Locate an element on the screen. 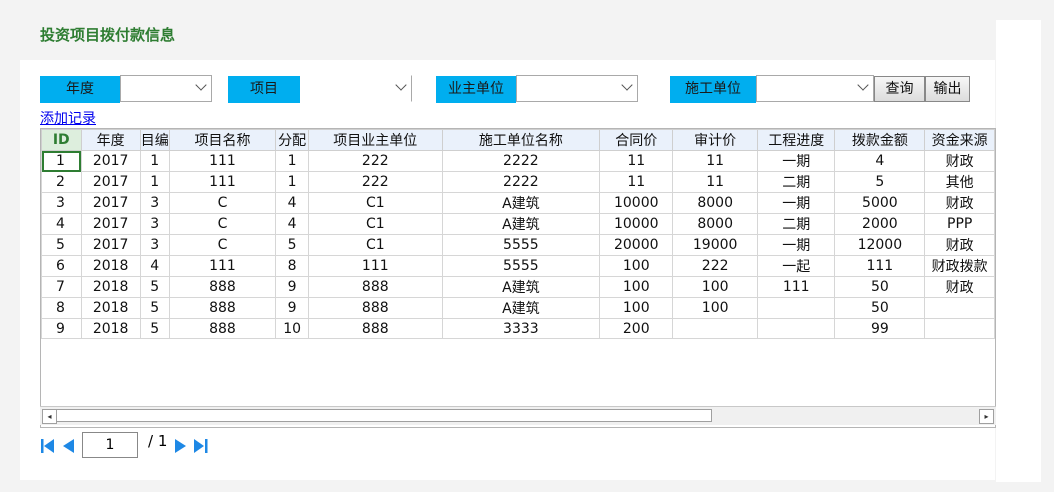 The image size is (1054, 492). column-header: ID is located at coordinates (61, 140).